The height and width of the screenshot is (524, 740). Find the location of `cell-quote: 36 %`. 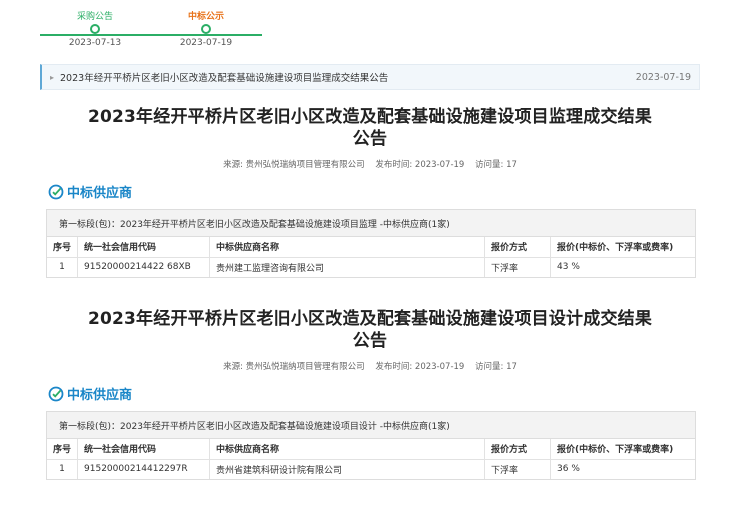

cell-quote: 36 % is located at coordinates (568, 469).